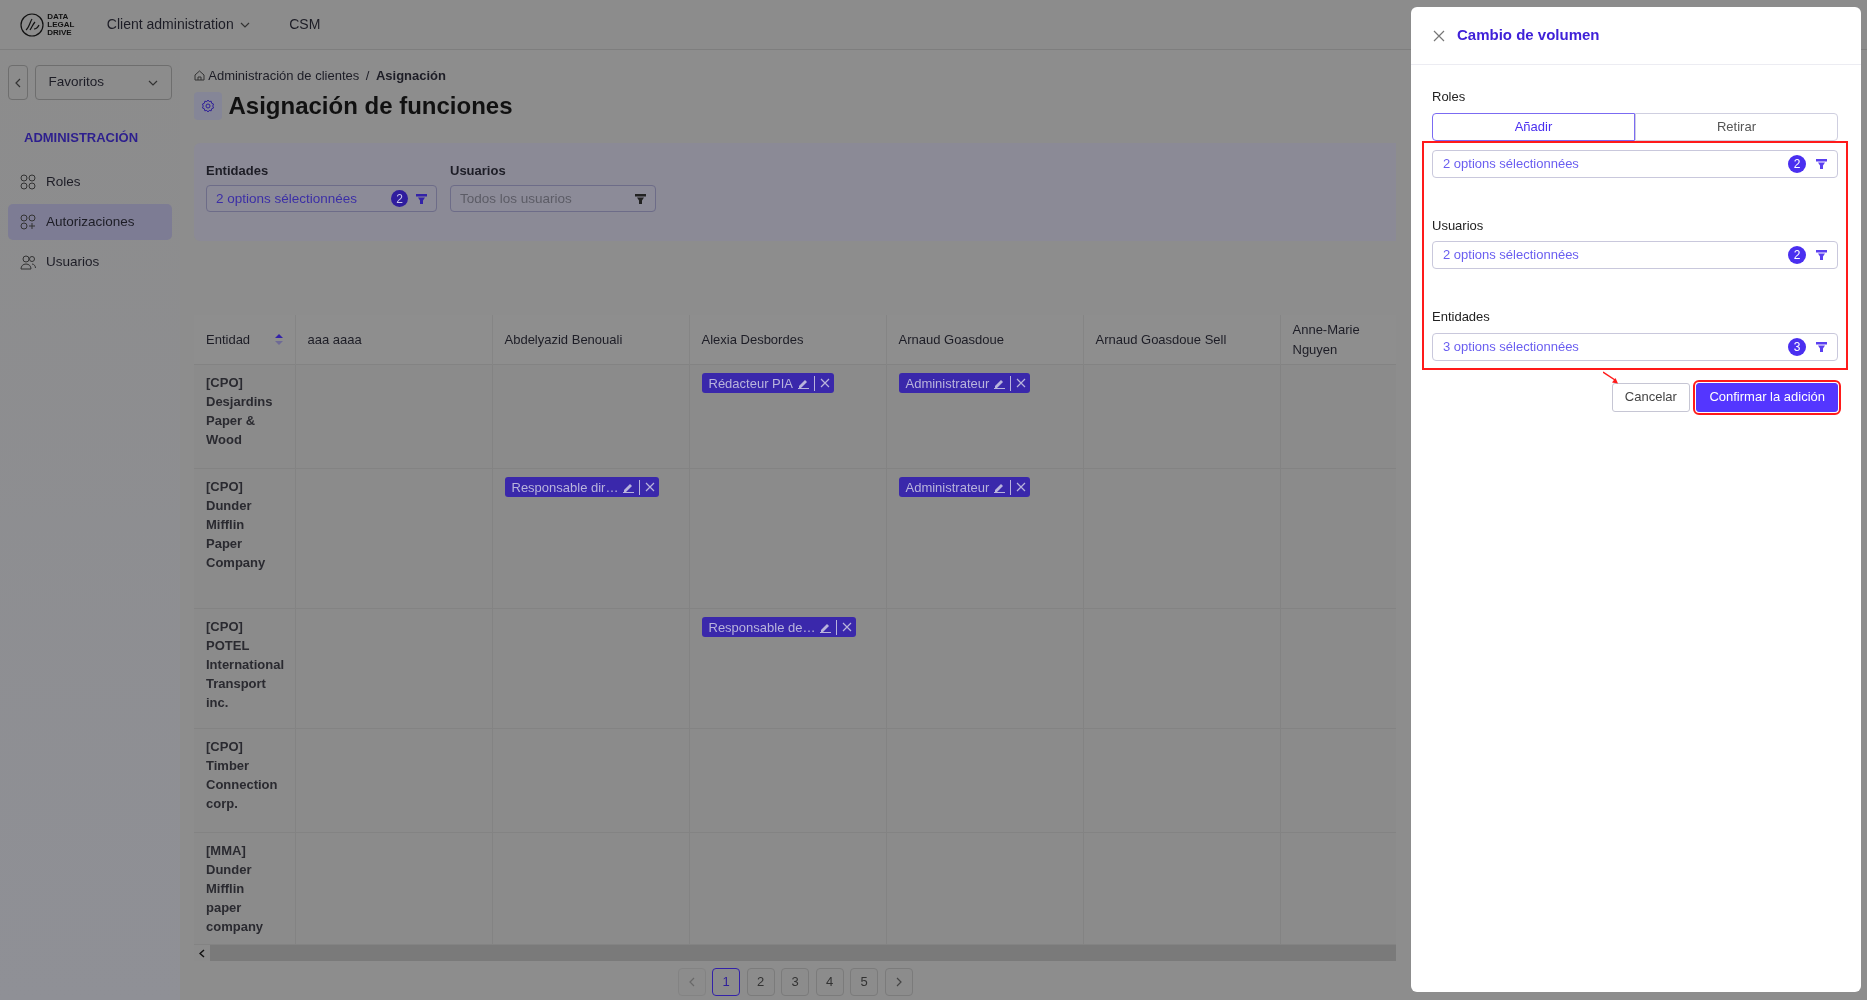  What do you see at coordinates (1533, 126) in the screenshot?
I see `mode-tab: Añadir` at bounding box center [1533, 126].